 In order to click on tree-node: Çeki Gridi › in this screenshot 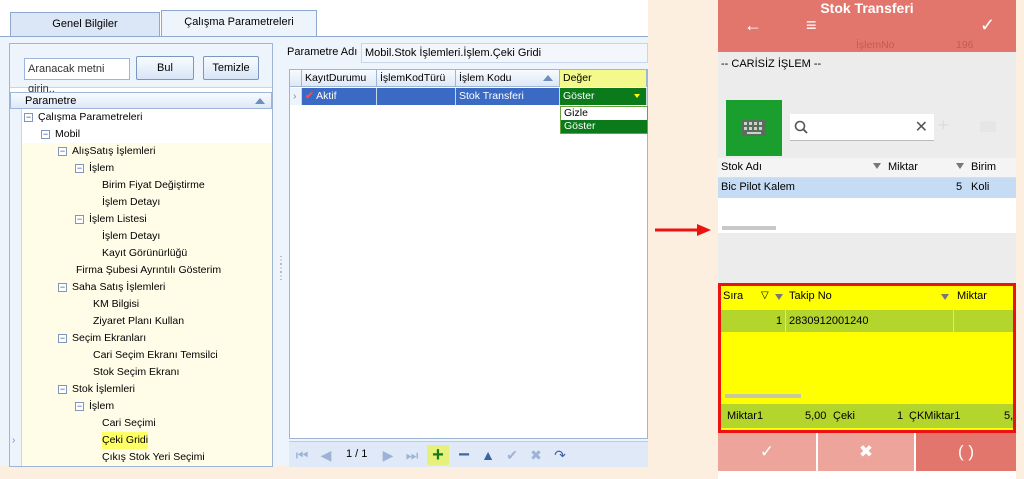, I will do `click(141, 440)`.